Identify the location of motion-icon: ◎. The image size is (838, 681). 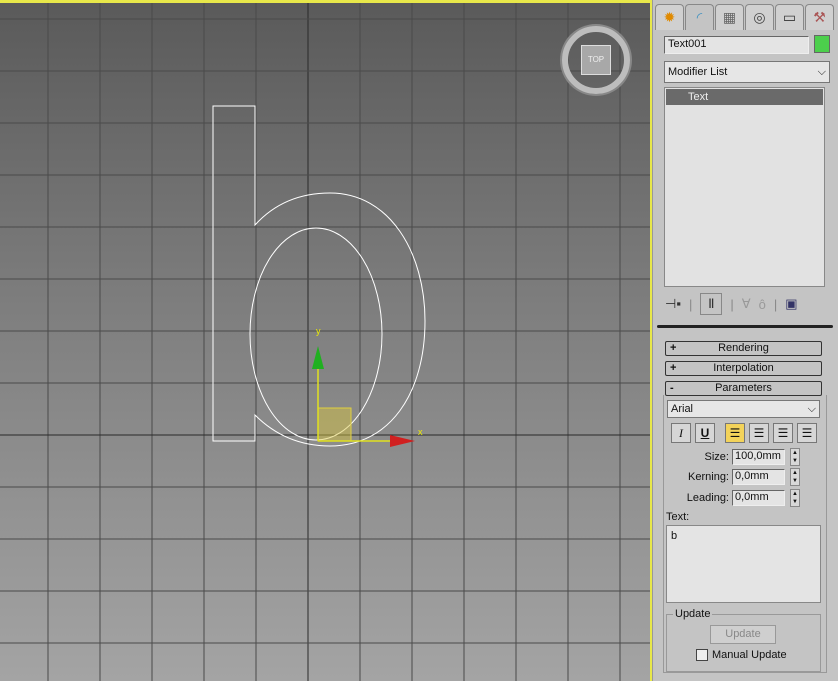
(759, 17).